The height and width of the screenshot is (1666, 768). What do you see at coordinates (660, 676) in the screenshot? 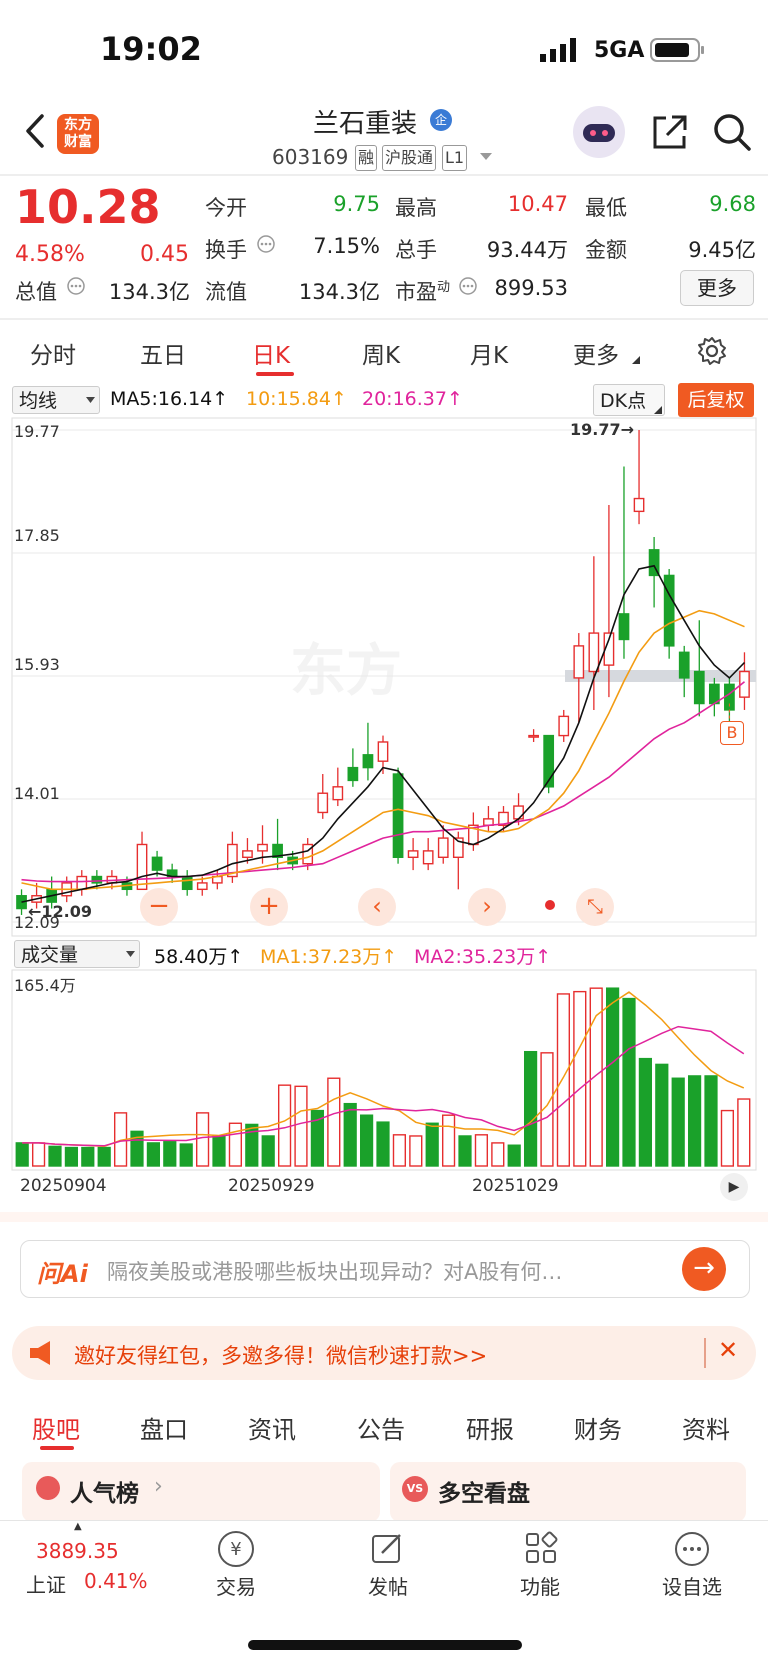
I see `support-band` at bounding box center [660, 676].